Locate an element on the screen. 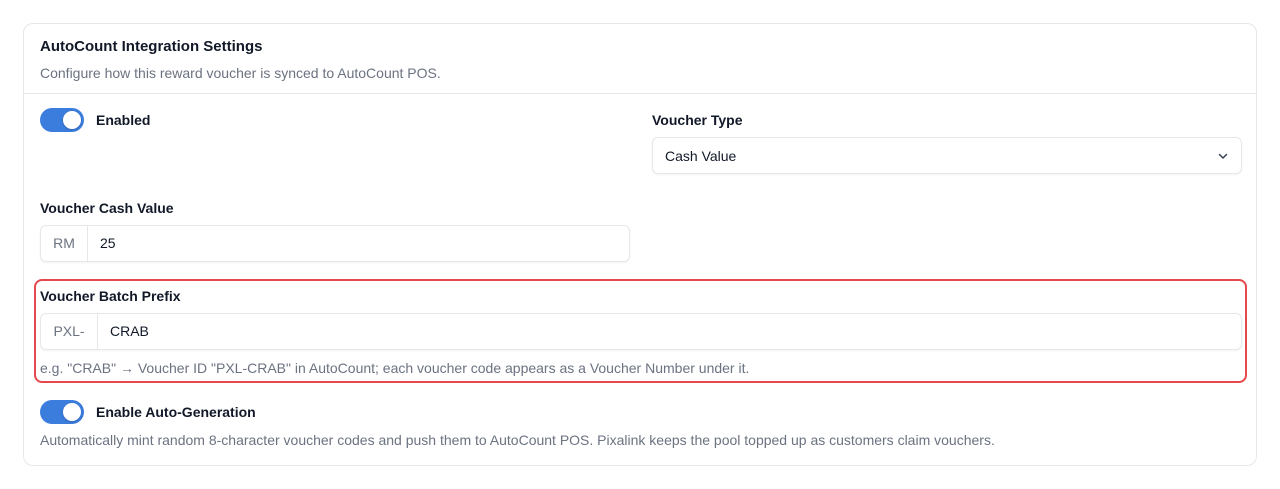 This screenshot has width=1280, height=489. currency-prefix: RM is located at coordinates (64, 243).